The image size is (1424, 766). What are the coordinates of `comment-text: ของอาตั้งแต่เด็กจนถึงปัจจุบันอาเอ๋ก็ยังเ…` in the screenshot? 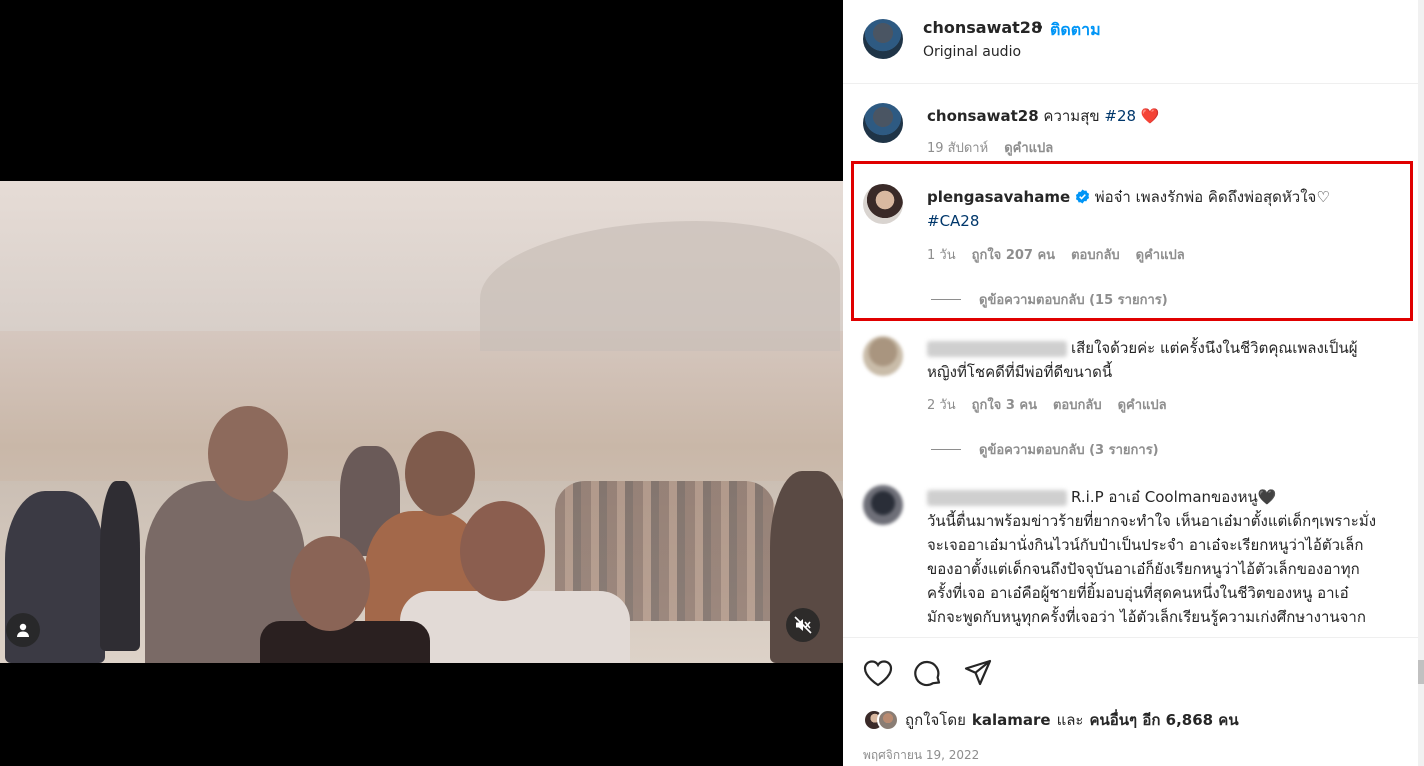 It's located at (1143, 569).